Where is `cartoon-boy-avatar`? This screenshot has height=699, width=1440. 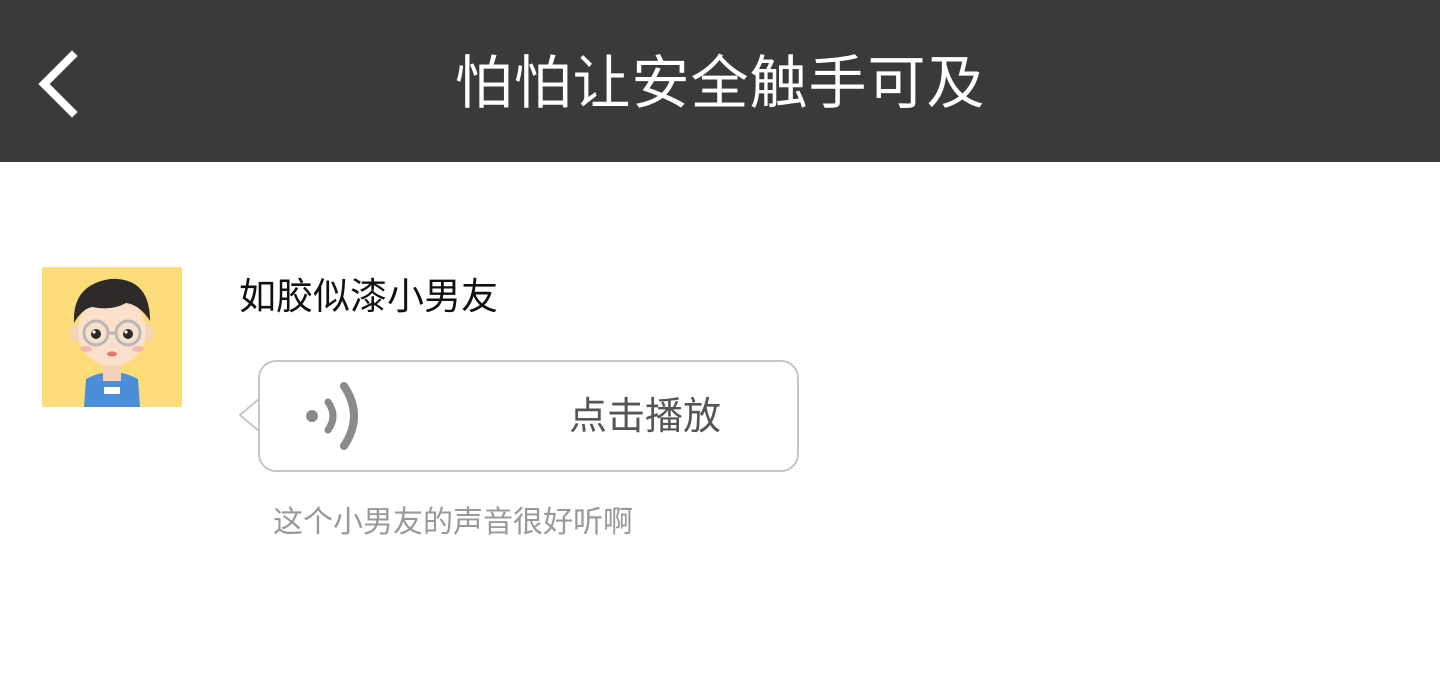 cartoon-boy-avatar is located at coordinates (112, 337).